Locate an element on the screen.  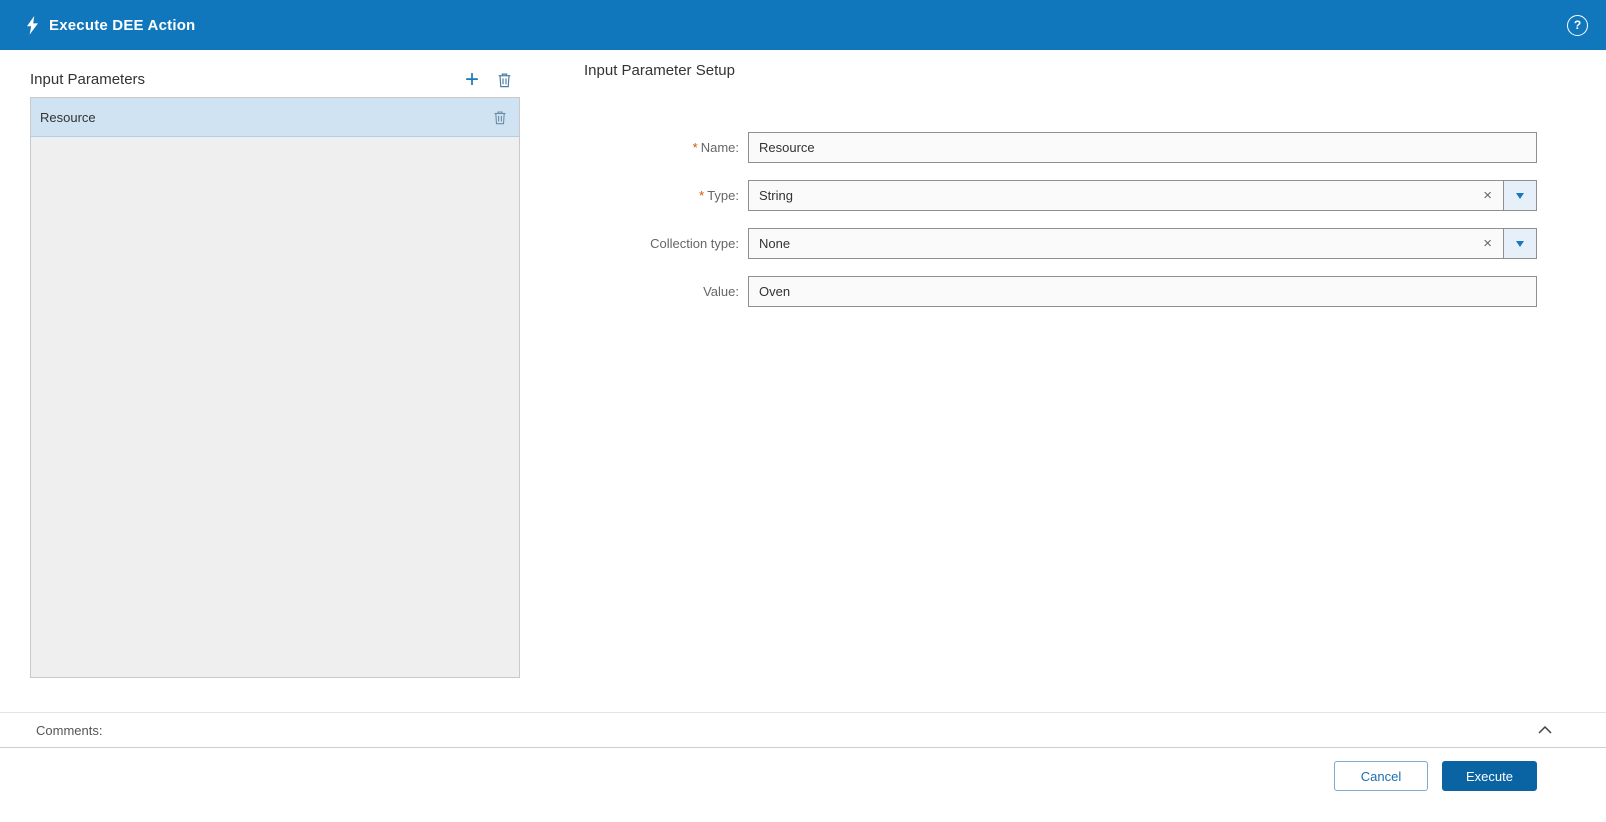
chevron-up-icon is located at coordinates (1545, 730).